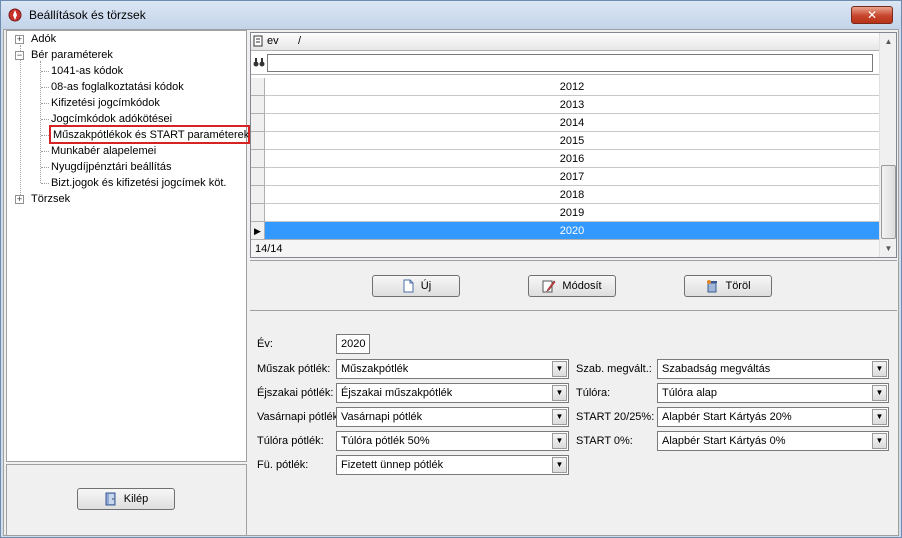 Image resolution: width=902 pixels, height=538 pixels. What do you see at coordinates (572, 213) in the screenshot?
I see `table-row: 2019` at bounding box center [572, 213].